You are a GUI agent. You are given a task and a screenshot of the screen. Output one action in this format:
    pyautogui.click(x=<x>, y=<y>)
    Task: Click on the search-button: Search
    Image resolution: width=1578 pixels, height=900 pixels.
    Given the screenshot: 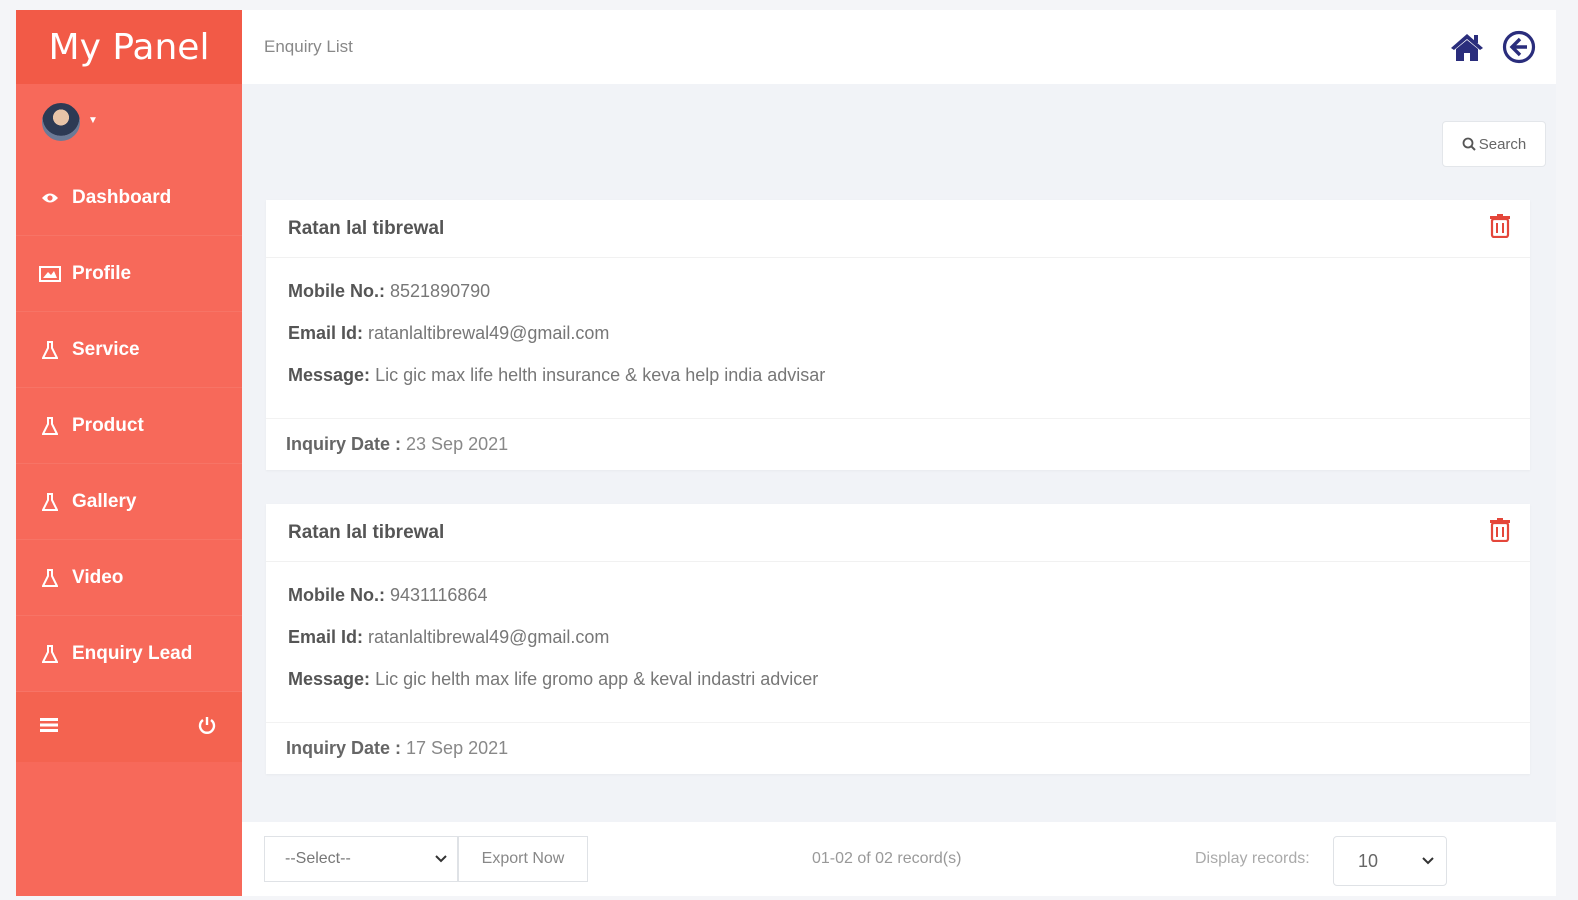 What is the action you would take?
    pyautogui.click(x=1494, y=144)
    